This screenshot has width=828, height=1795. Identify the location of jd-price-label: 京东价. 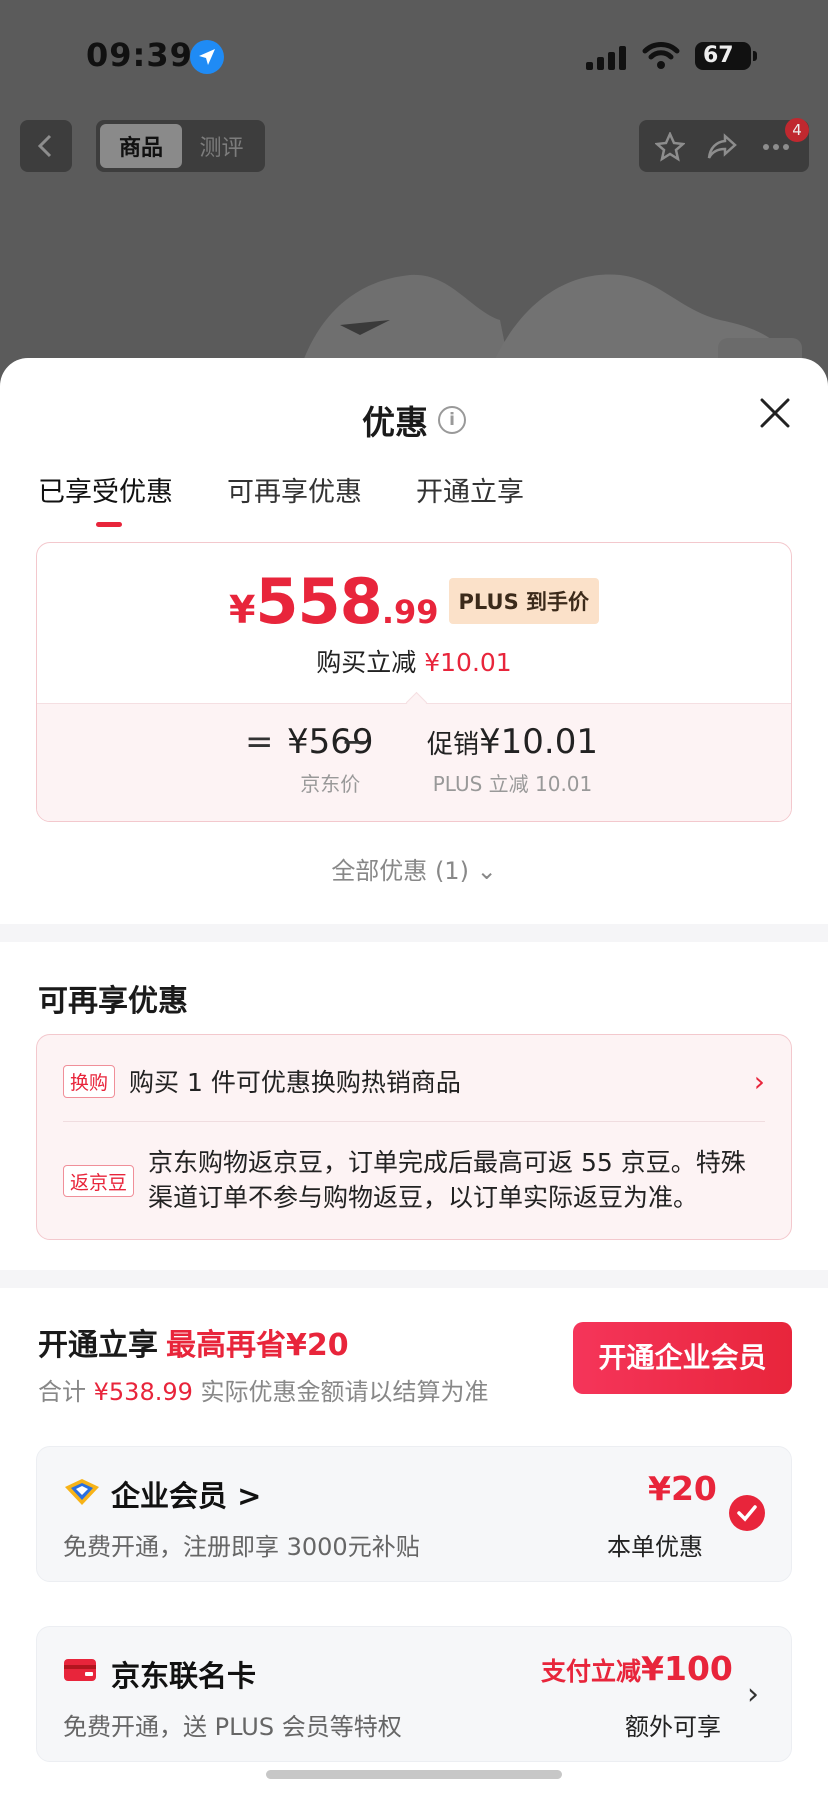
(330, 784).